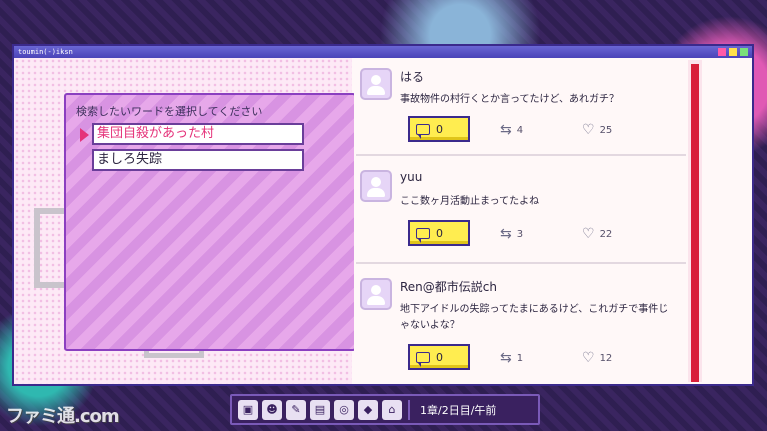 This screenshot has width=767, height=431. Describe the element at coordinates (606, 234) in the screenshot. I see `like-count: 22` at that location.